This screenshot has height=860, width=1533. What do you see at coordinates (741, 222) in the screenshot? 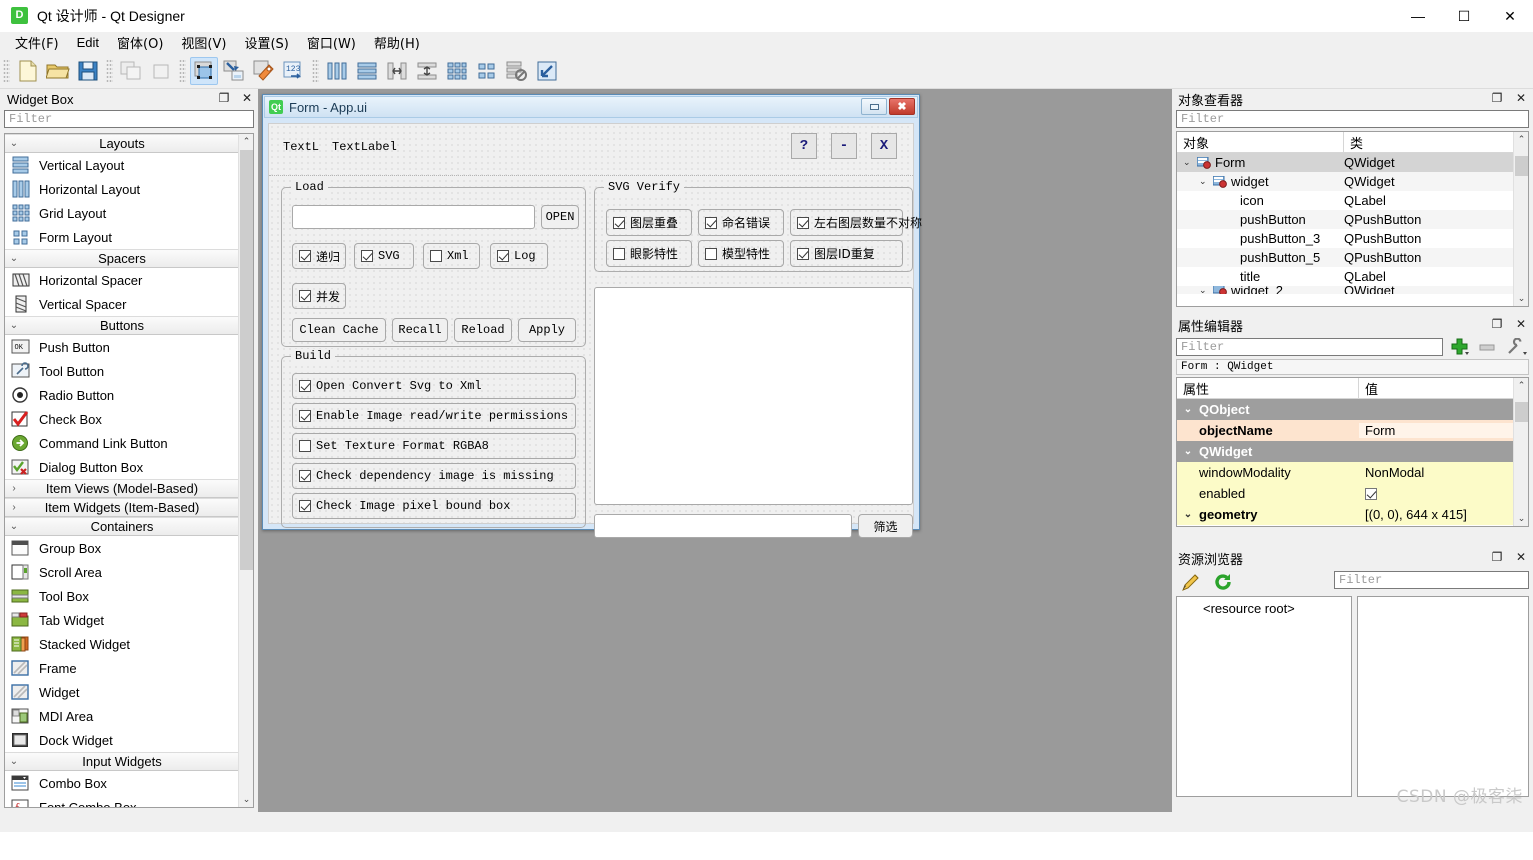
I see `verify-option-naming-error: 命名错误` at bounding box center [741, 222].